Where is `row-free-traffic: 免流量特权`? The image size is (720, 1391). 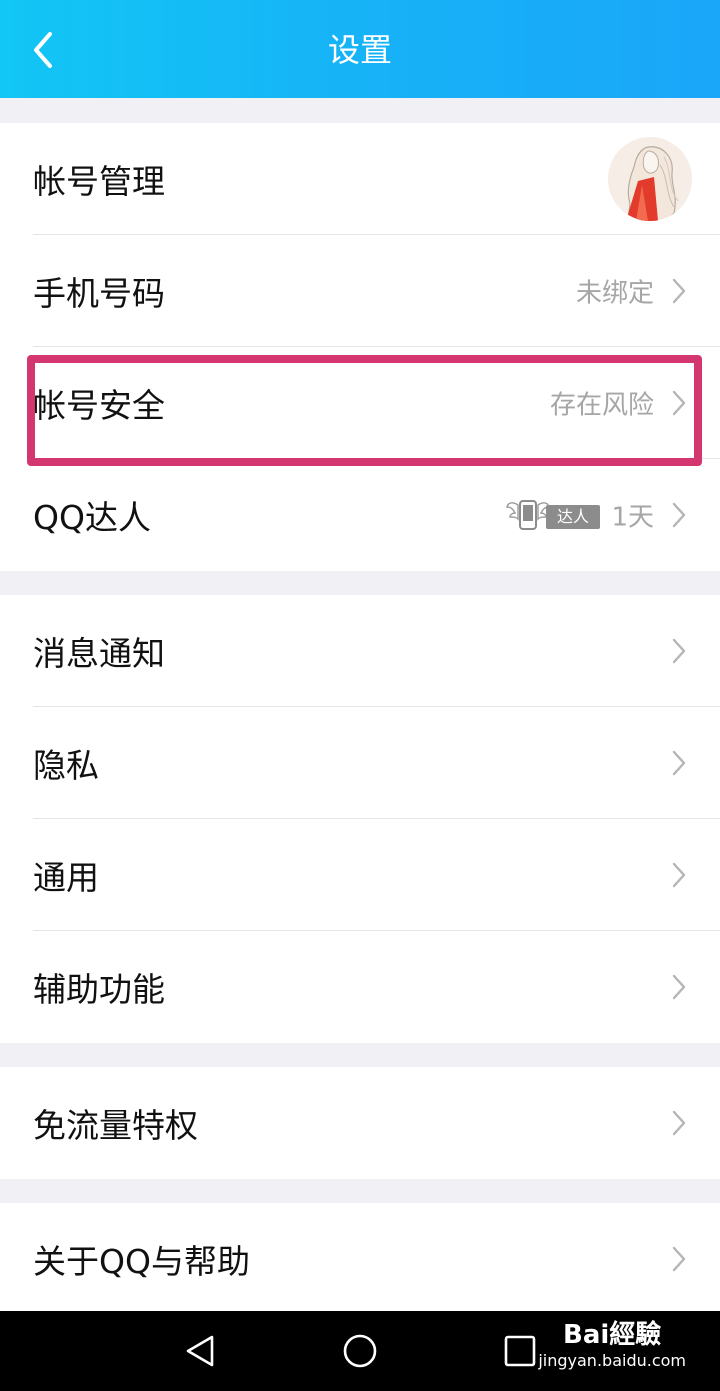 row-free-traffic: 免流量特权 is located at coordinates (360, 1123).